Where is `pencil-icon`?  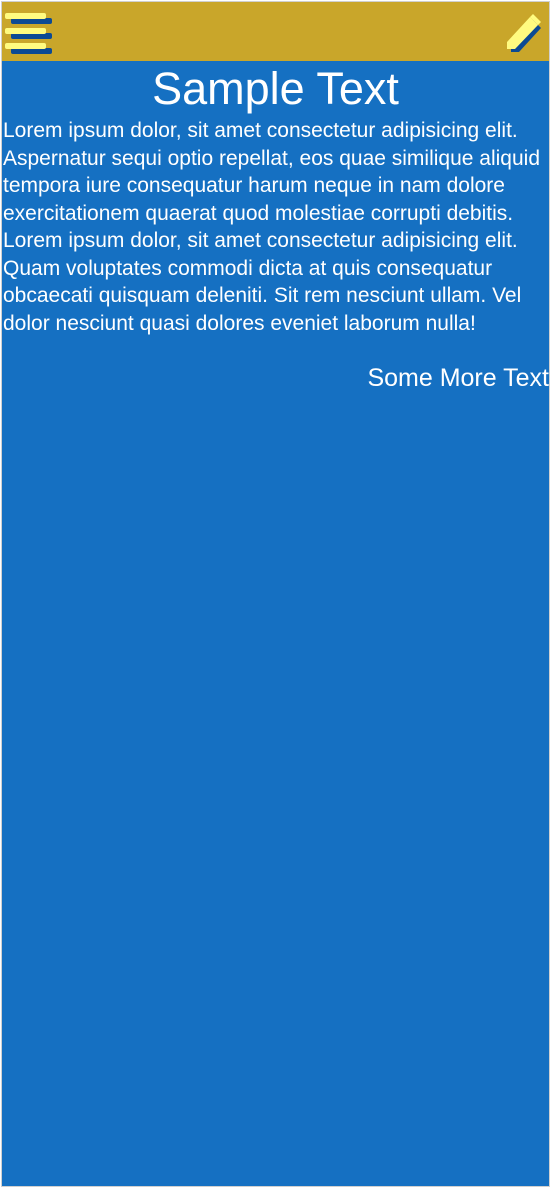
pencil-icon is located at coordinates (525, 34).